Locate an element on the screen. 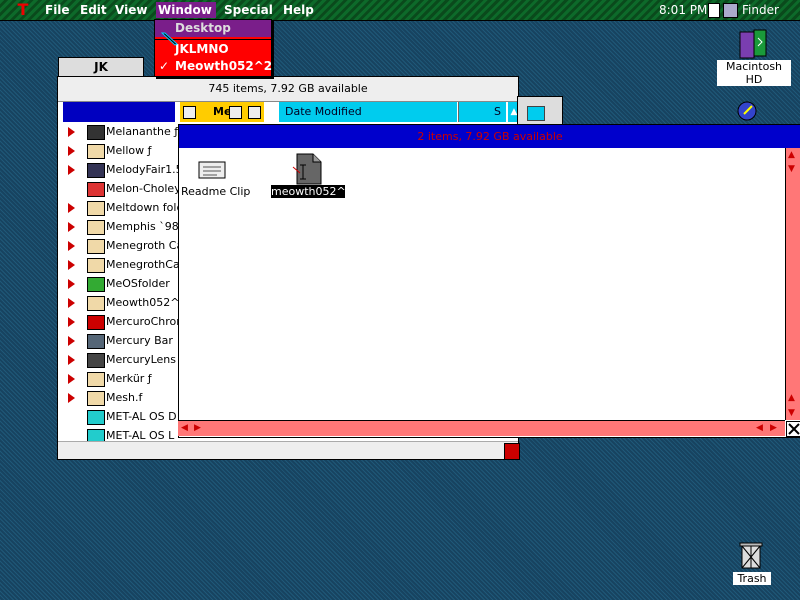  list-item: Menegroth Cav is located at coordinates (122, 245).